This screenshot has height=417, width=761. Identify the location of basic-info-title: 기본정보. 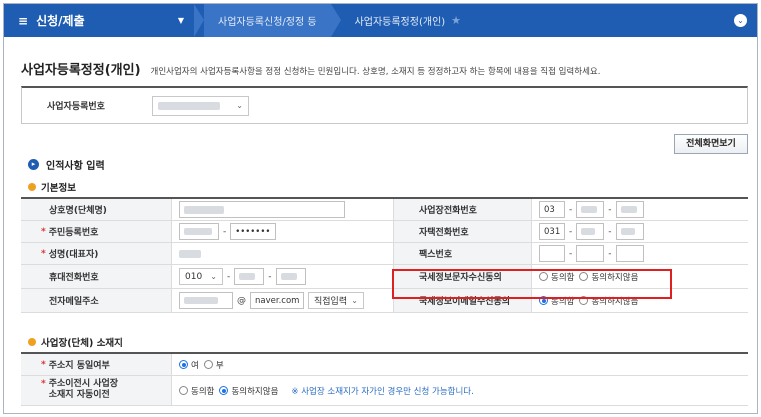
(52, 187).